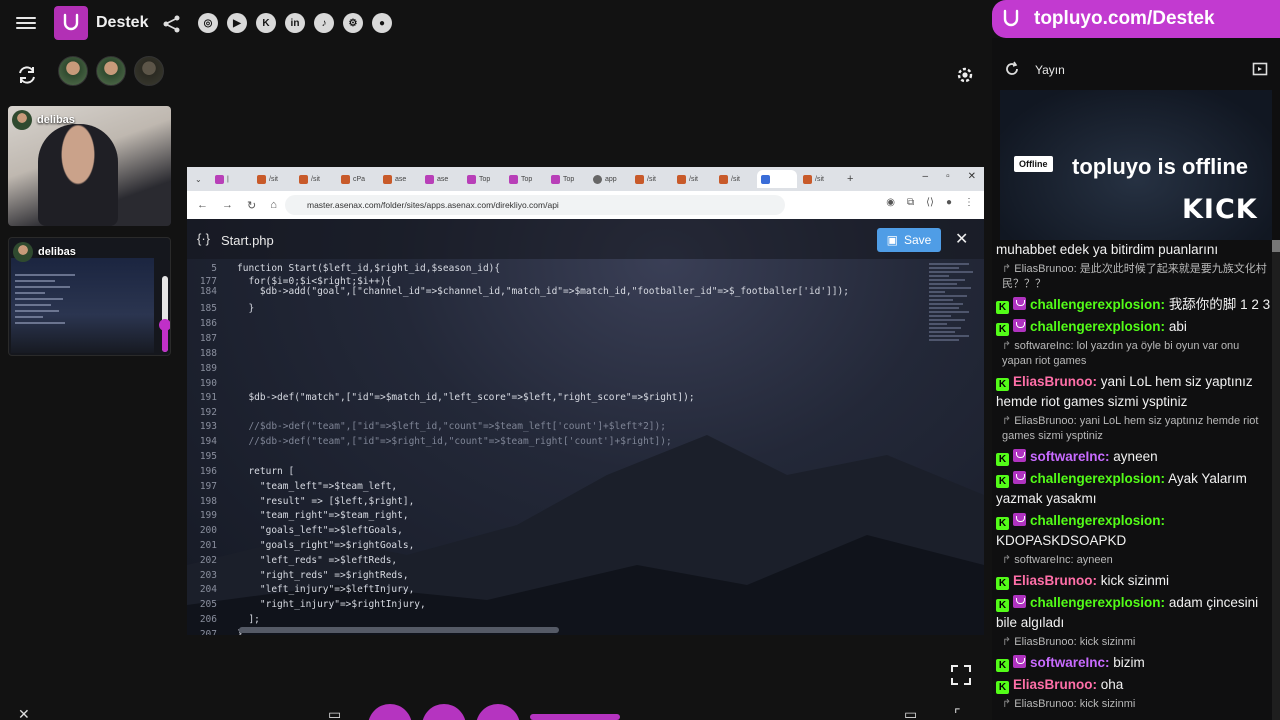 The image size is (1280, 720). Describe the element at coordinates (965, 75) in the screenshot. I see `gear-icon` at that location.